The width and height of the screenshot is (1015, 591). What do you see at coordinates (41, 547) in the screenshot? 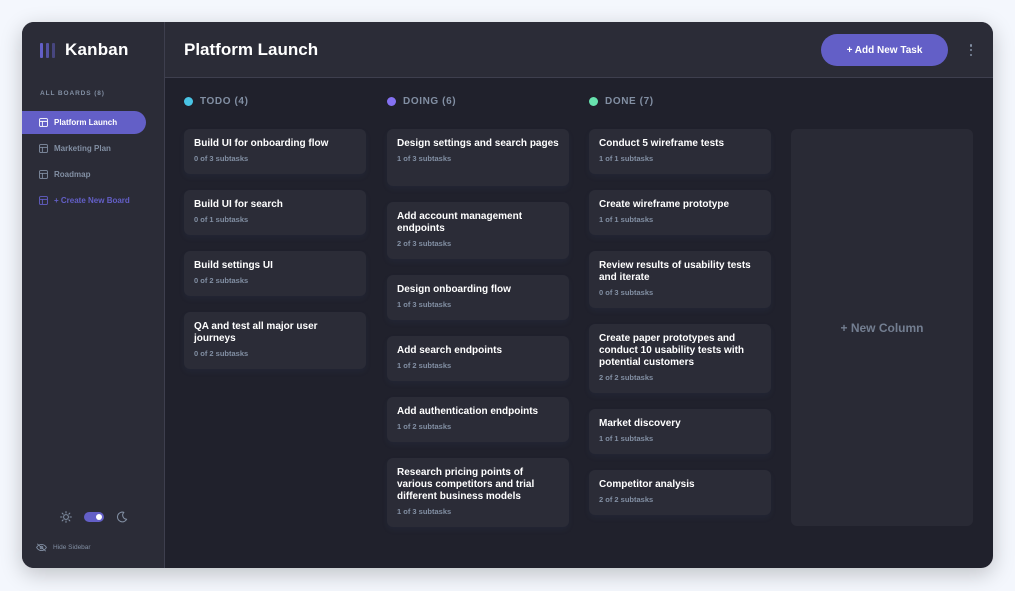
I see `eye-slash-icon` at bounding box center [41, 547].